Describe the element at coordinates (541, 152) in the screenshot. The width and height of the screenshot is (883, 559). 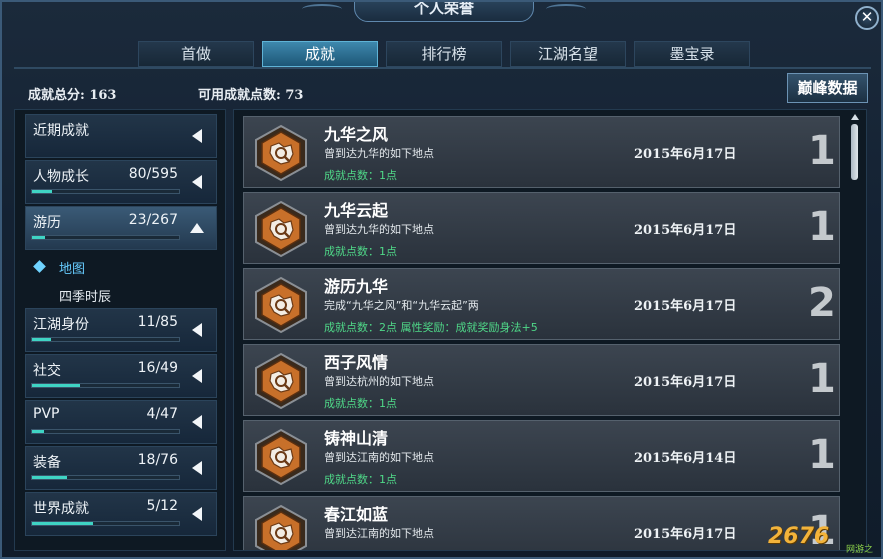
I see `achievement-row: 九华之风 曾到达九华的如下地点 成就点数：1点 2015年6月17日 1` at that location.